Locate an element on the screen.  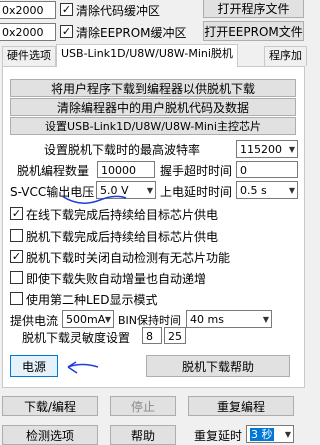
clear-user-code-button: 清除编程器中的用户脱机代码及数据 is located at coordinates (153, 107).